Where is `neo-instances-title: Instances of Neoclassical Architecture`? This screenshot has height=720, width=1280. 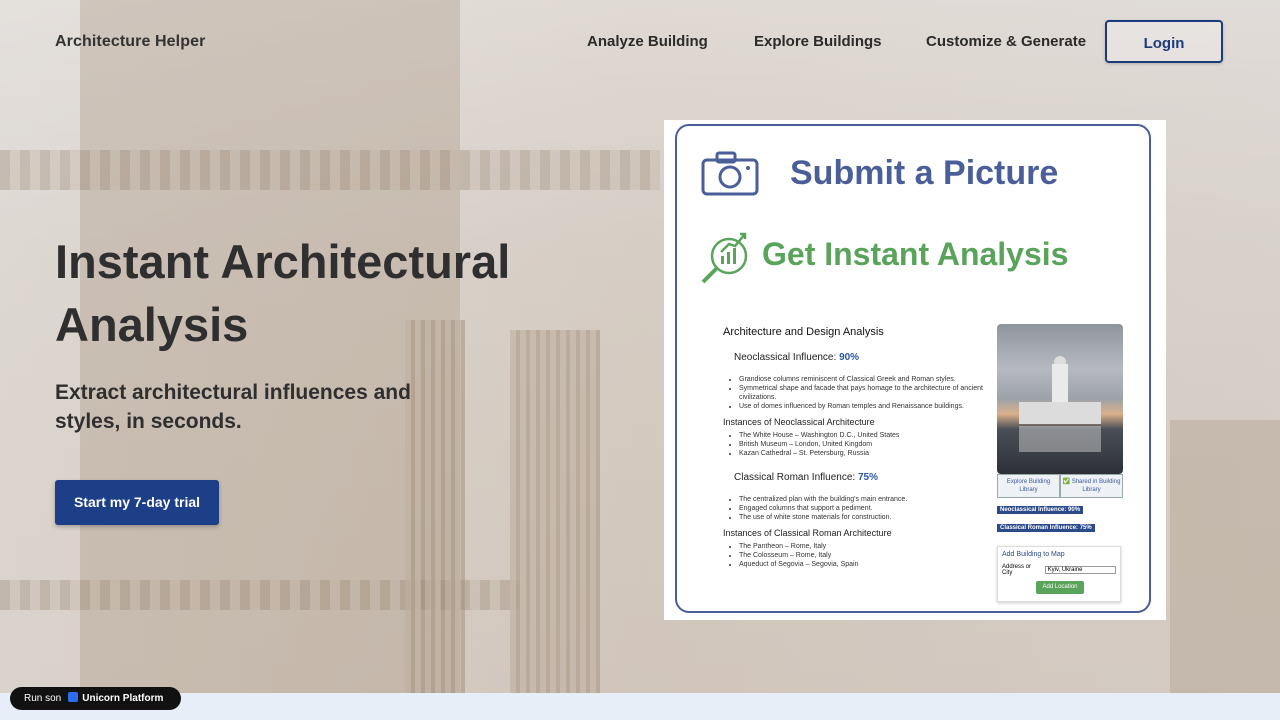
neo-instances-title: Instances of Neoclassical Architecture is located at coordinates (799, 422).